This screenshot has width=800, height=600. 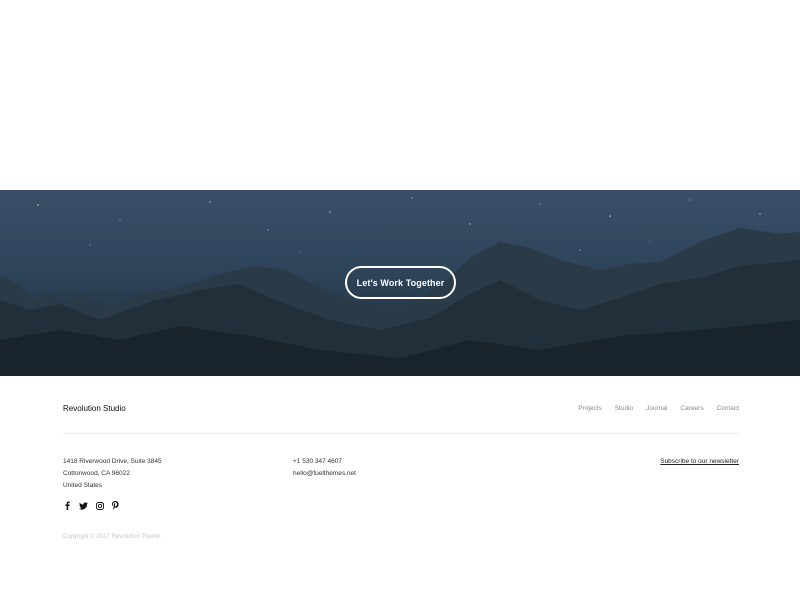 I want to click on footer-newsletter: Subscribe to our newsletter, so click(x=699, y=462).